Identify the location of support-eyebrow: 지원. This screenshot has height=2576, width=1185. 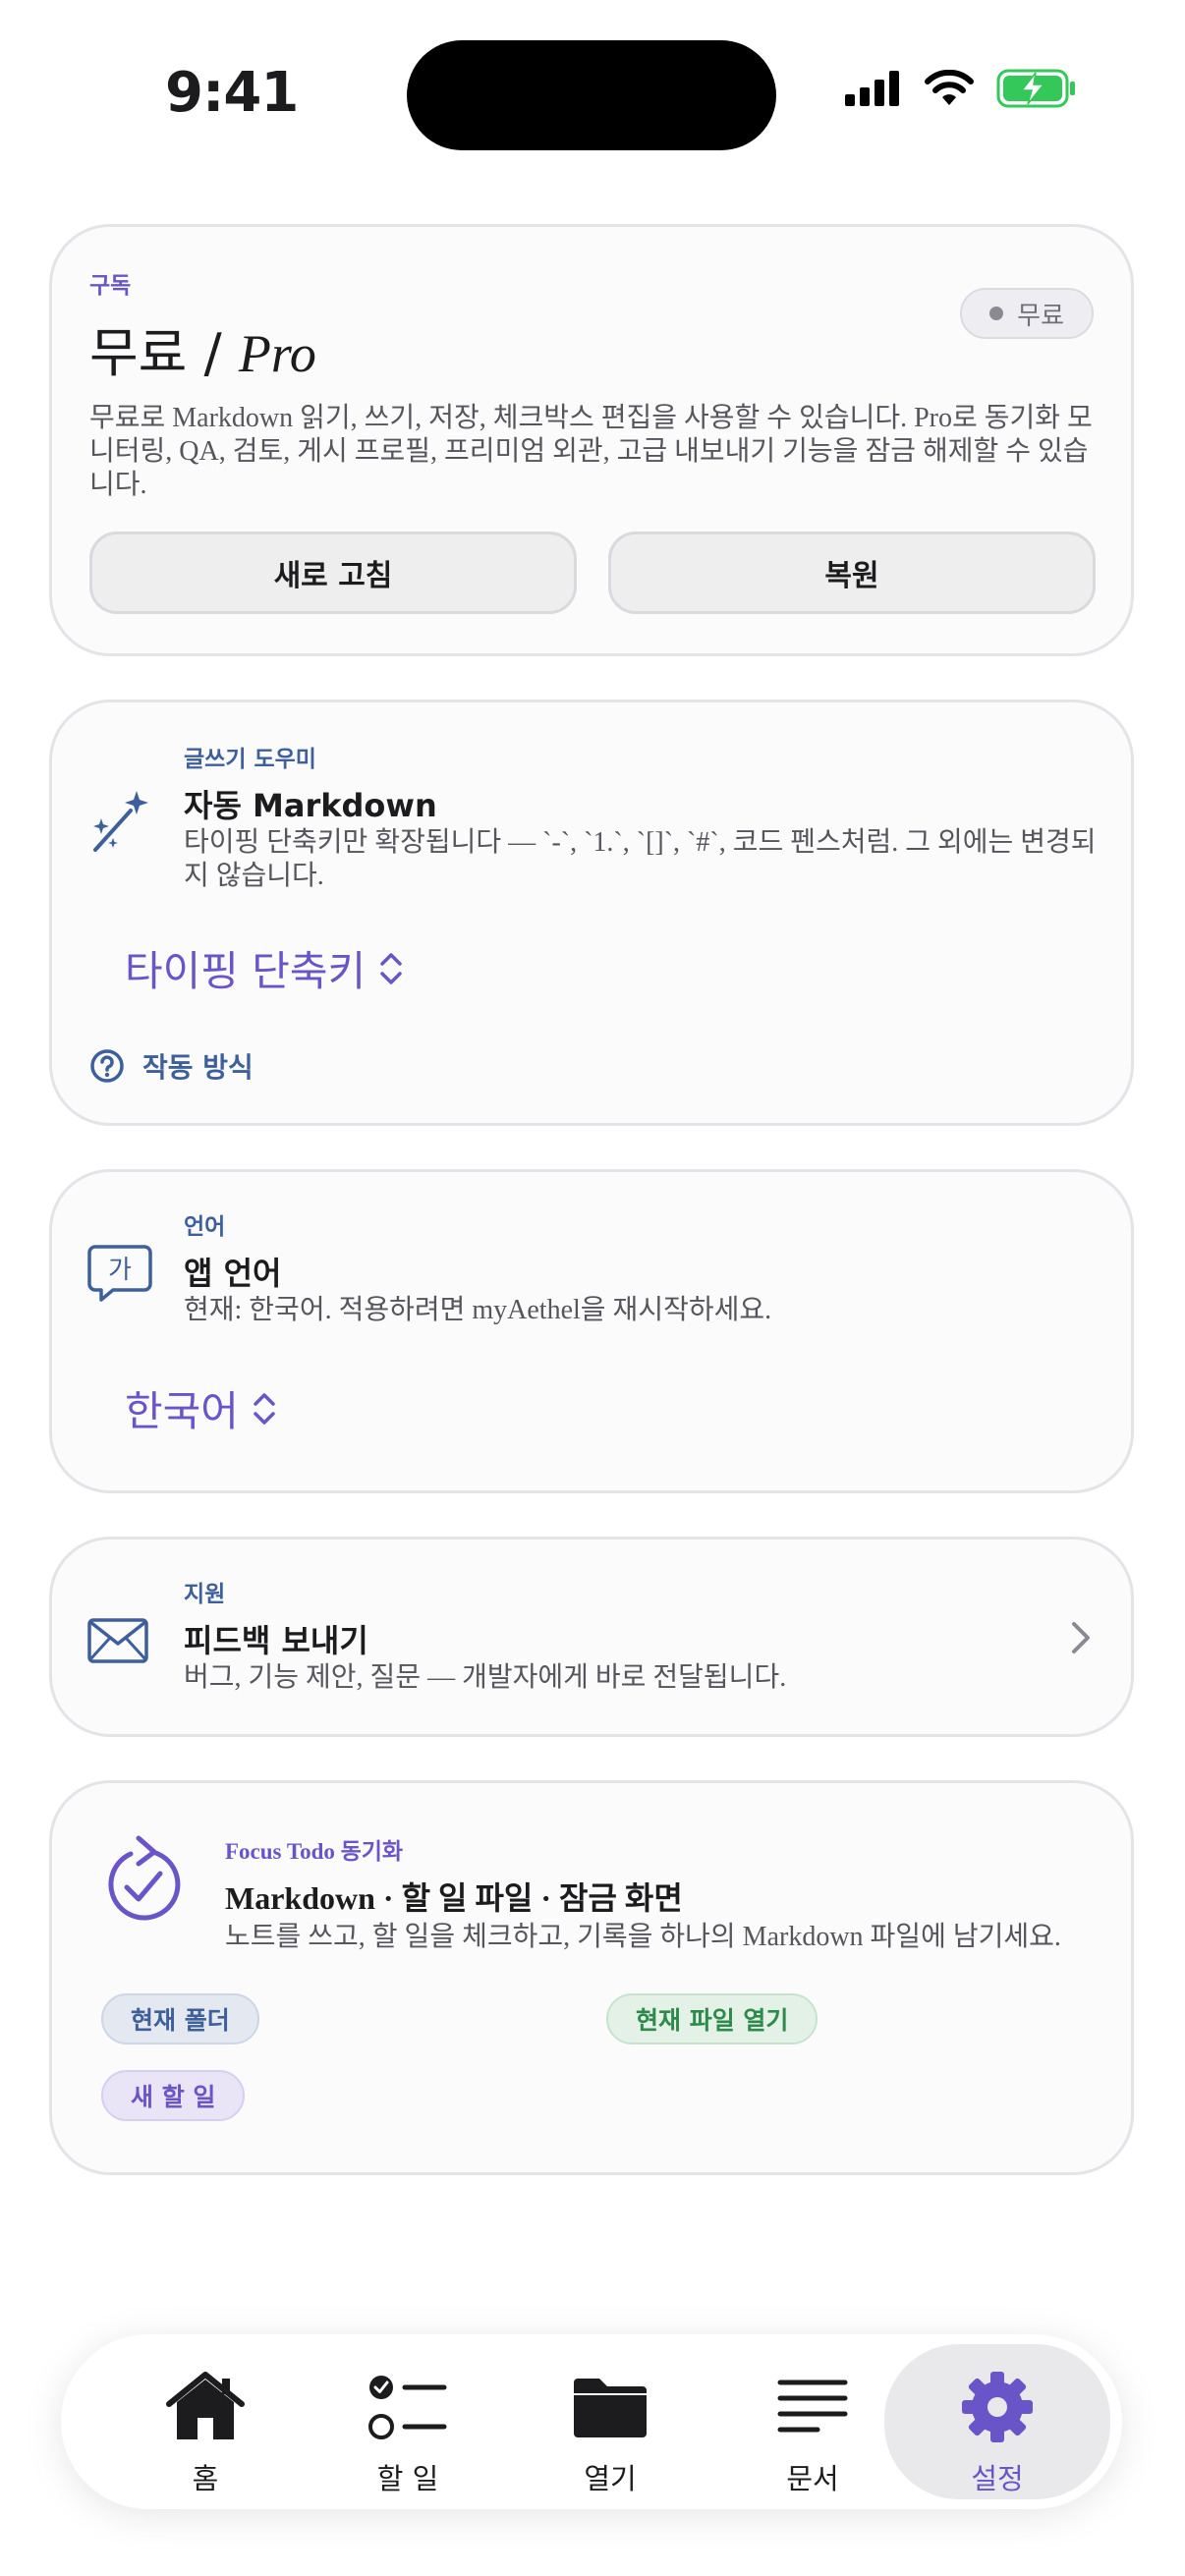
(205, 1594).